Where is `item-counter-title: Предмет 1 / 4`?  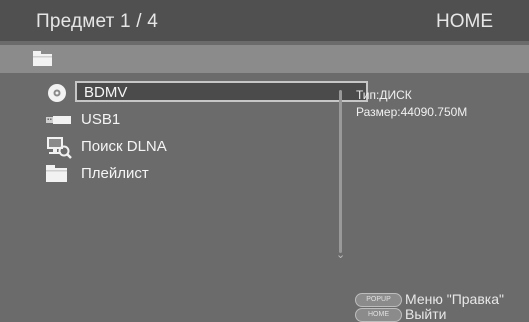
item-counter-title: Предмет 1 / 4 is located at coordinates (97, 21).